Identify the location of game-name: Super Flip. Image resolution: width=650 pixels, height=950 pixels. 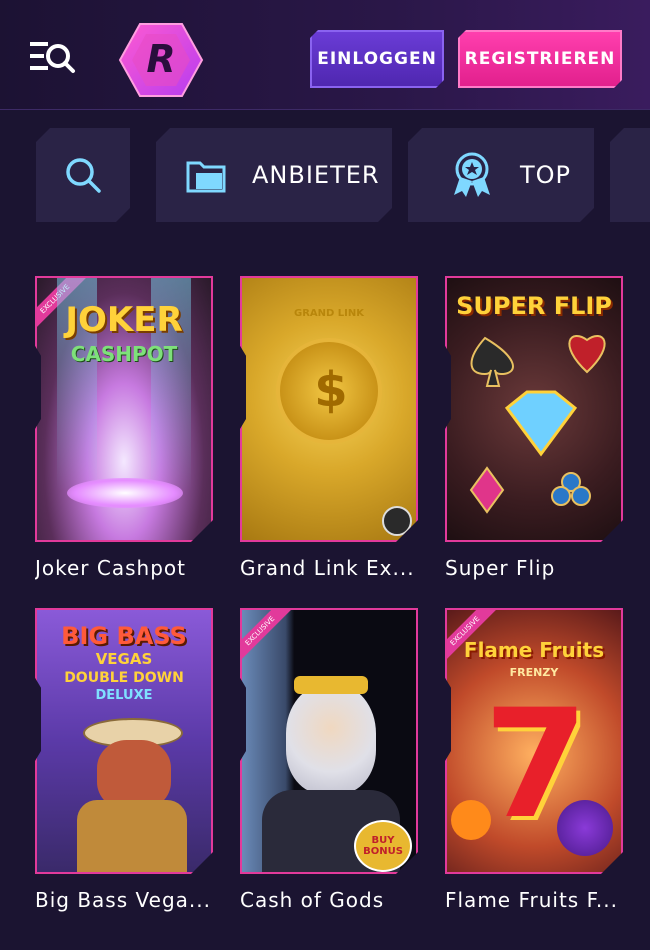
(534, 568).